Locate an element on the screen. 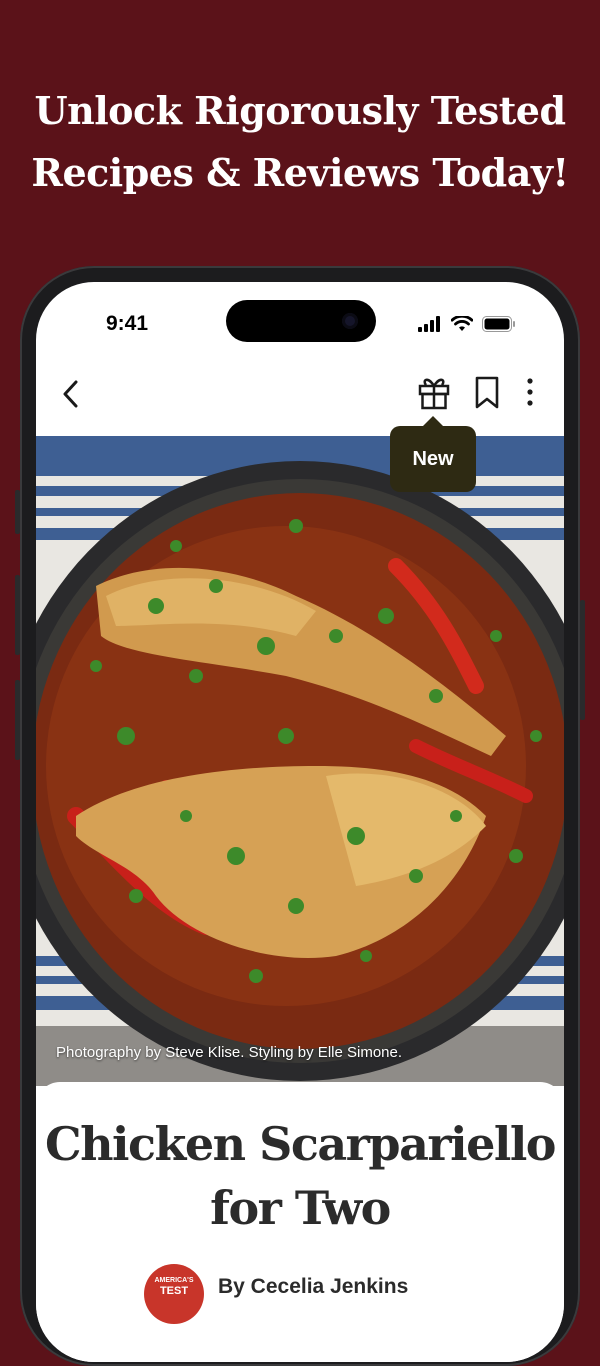 This screenshot has height=1366, width=600. wifi-icon is located at coordinates (462, 323).